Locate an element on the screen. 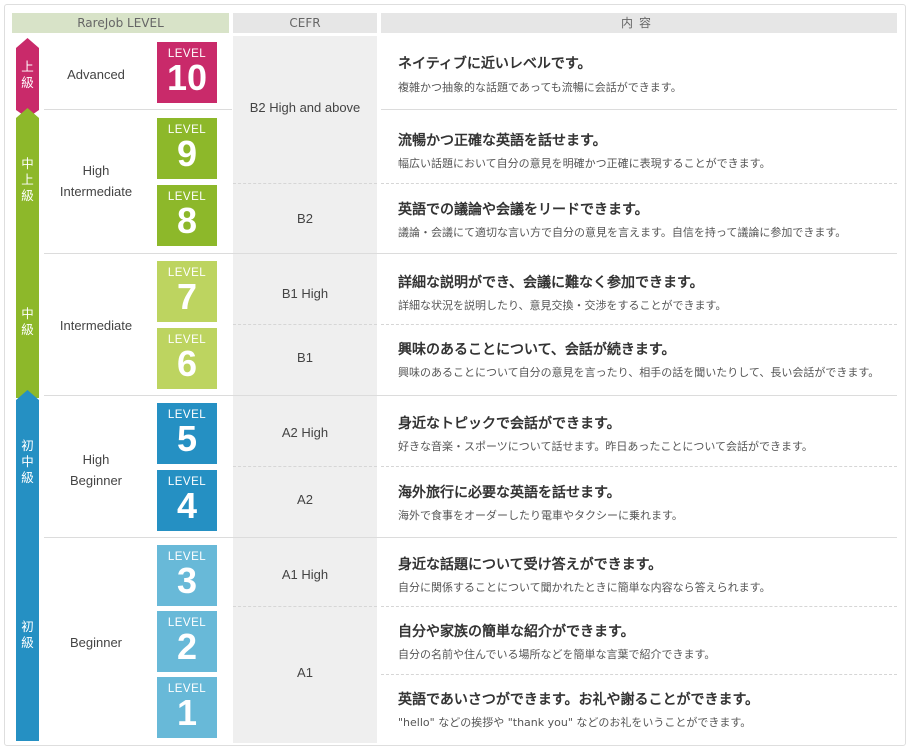 This screenshot has height=750, width=910. tier-label-beginner-intermediate: 初中級 is located at coordinates (27, 461).